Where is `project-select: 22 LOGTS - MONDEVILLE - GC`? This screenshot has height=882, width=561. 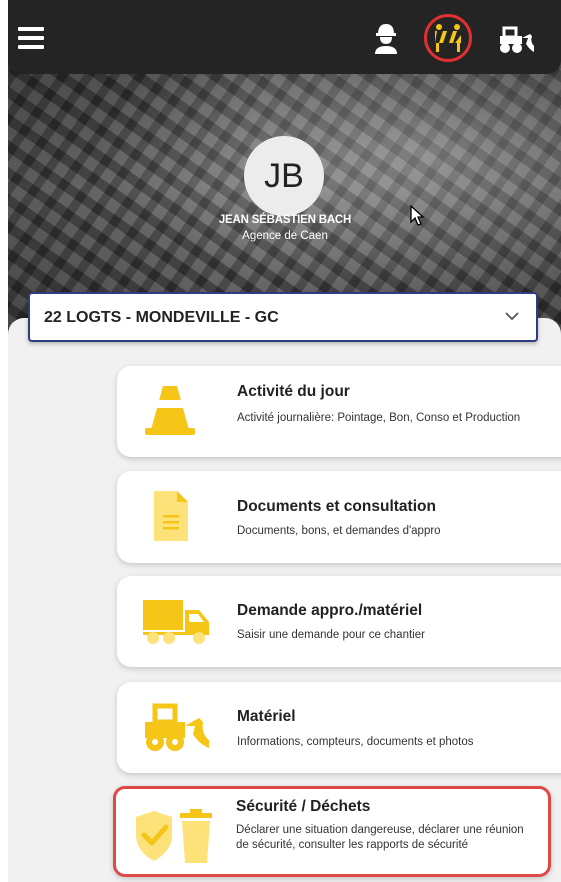 project-select: 22 LOGTS - MONDEVILLE - GC is located at coordinates (283, 317).